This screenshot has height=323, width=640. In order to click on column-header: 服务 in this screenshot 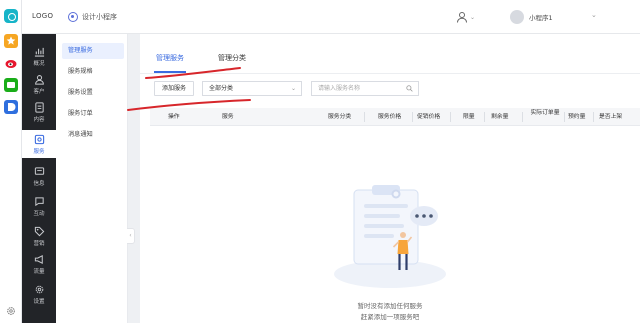, I will do `click(228, 117)`.